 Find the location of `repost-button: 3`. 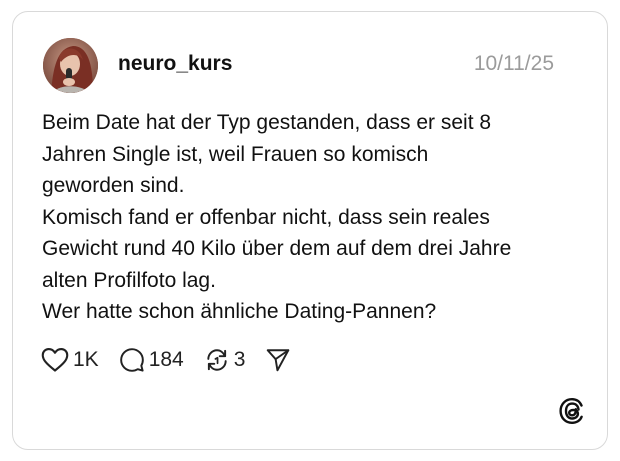

repost-button: 3 is located at coordinates (225, 360).